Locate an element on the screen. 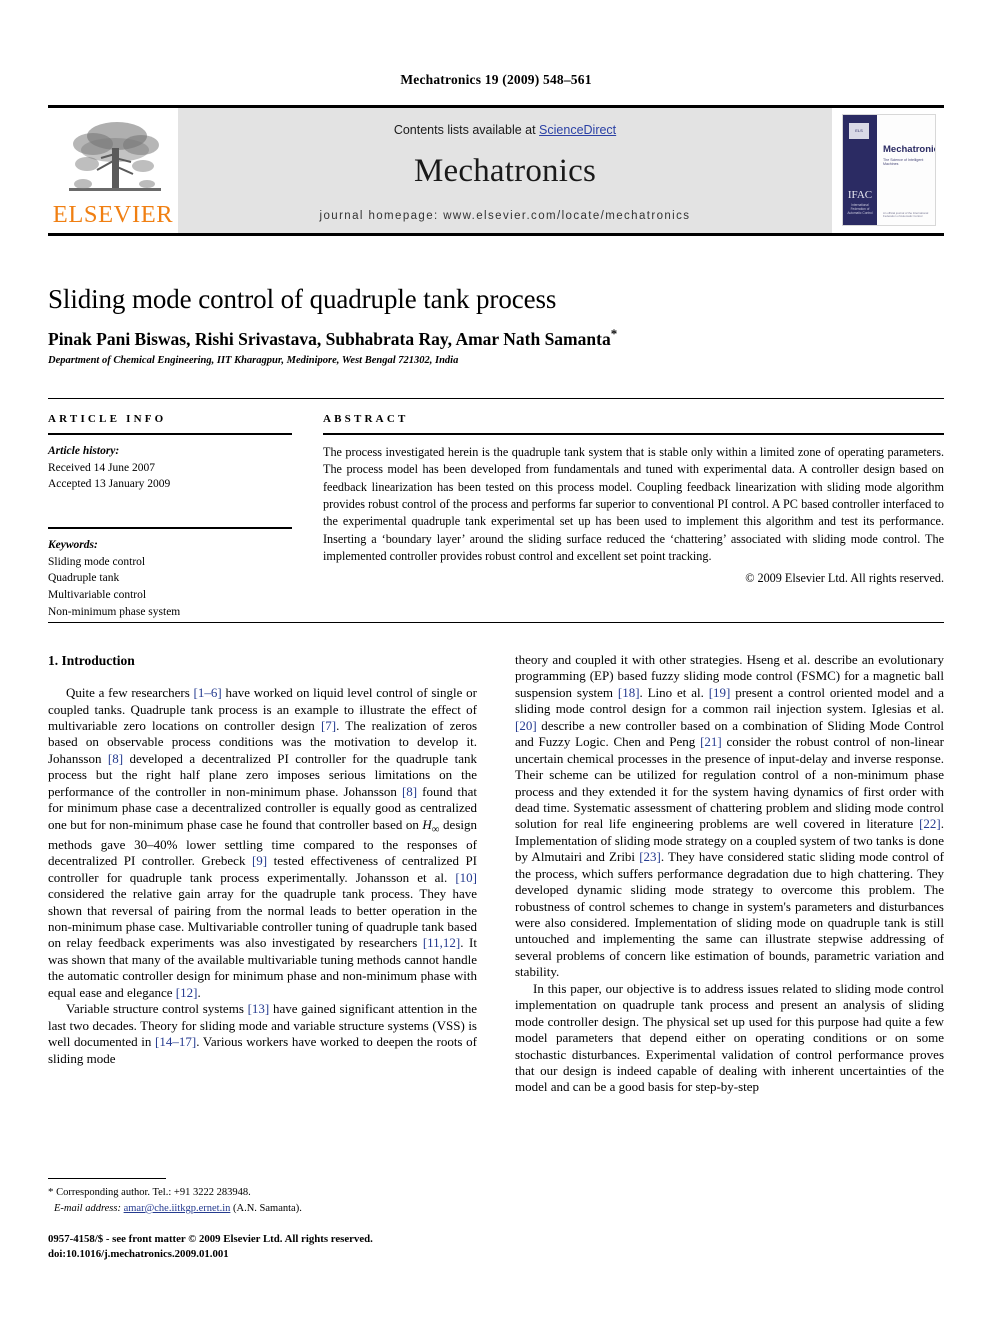 The width and height of the screenshot is (992, 1323). received-date: Received 14 June 2007 is located at coordinates (101, 467).